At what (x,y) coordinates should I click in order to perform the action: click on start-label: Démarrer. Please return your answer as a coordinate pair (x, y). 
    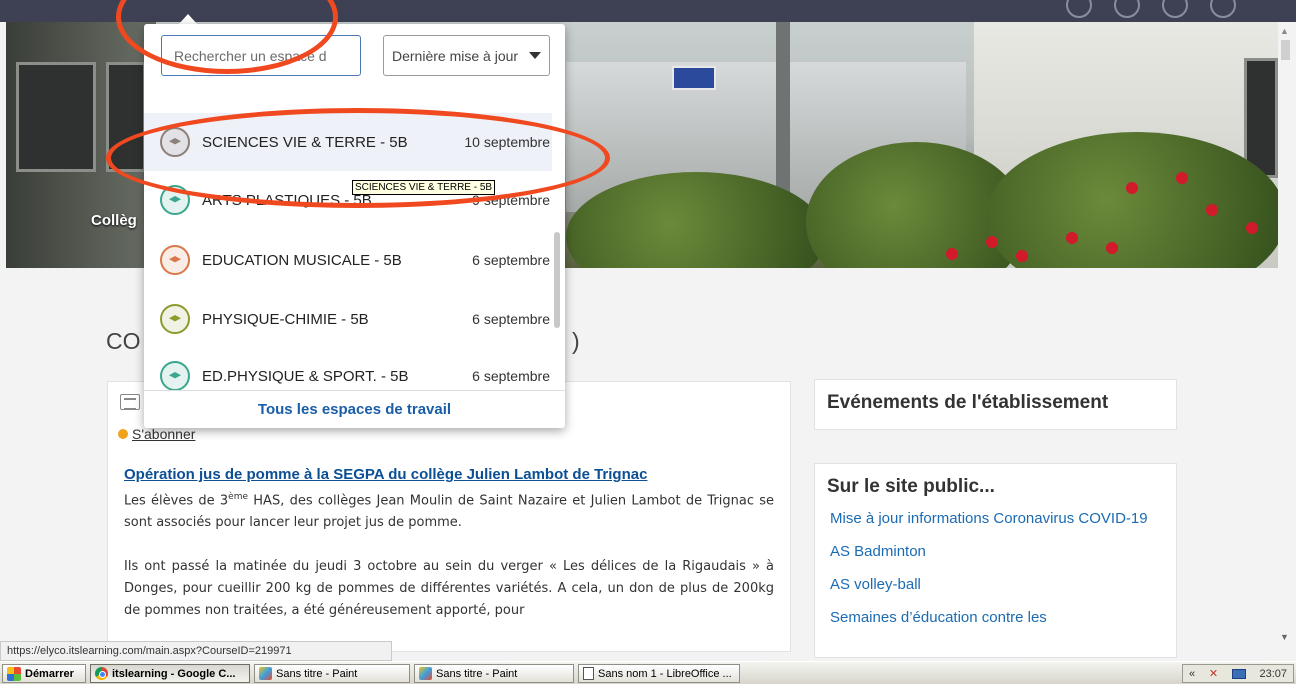
    Looking at the image, I should click on (49, 673).